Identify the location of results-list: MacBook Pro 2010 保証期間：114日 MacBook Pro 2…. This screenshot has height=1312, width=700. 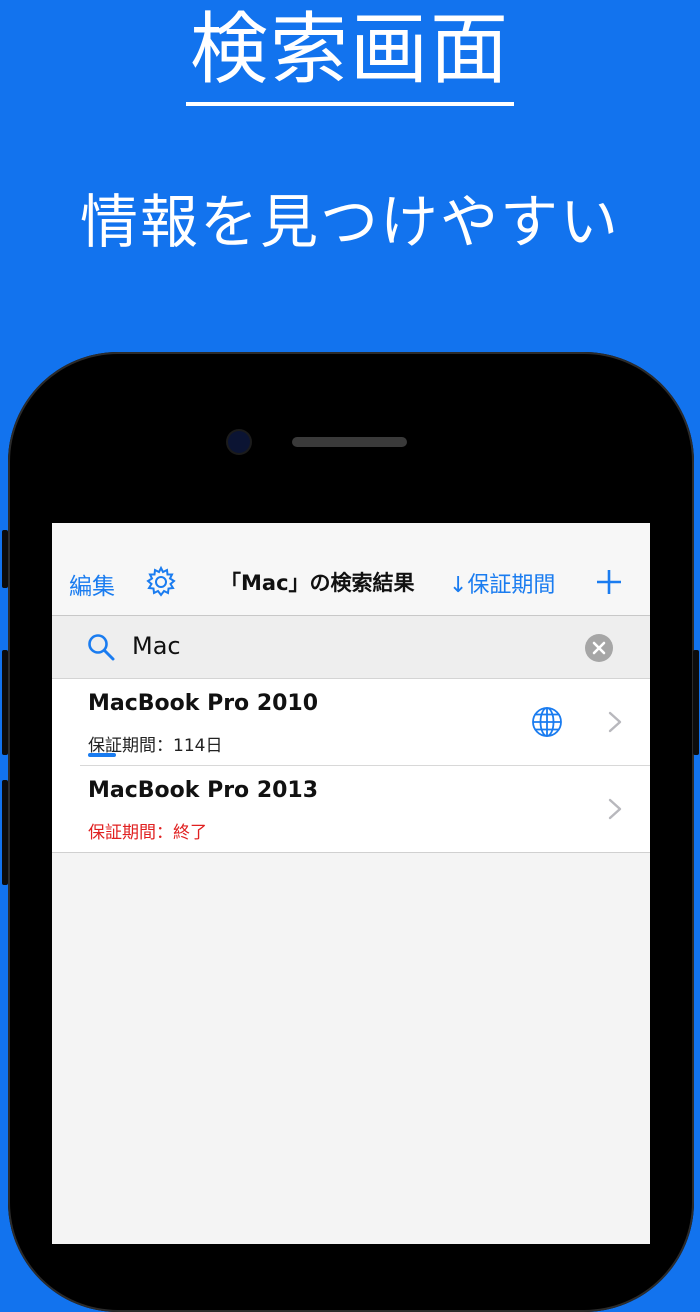
(351, 766).